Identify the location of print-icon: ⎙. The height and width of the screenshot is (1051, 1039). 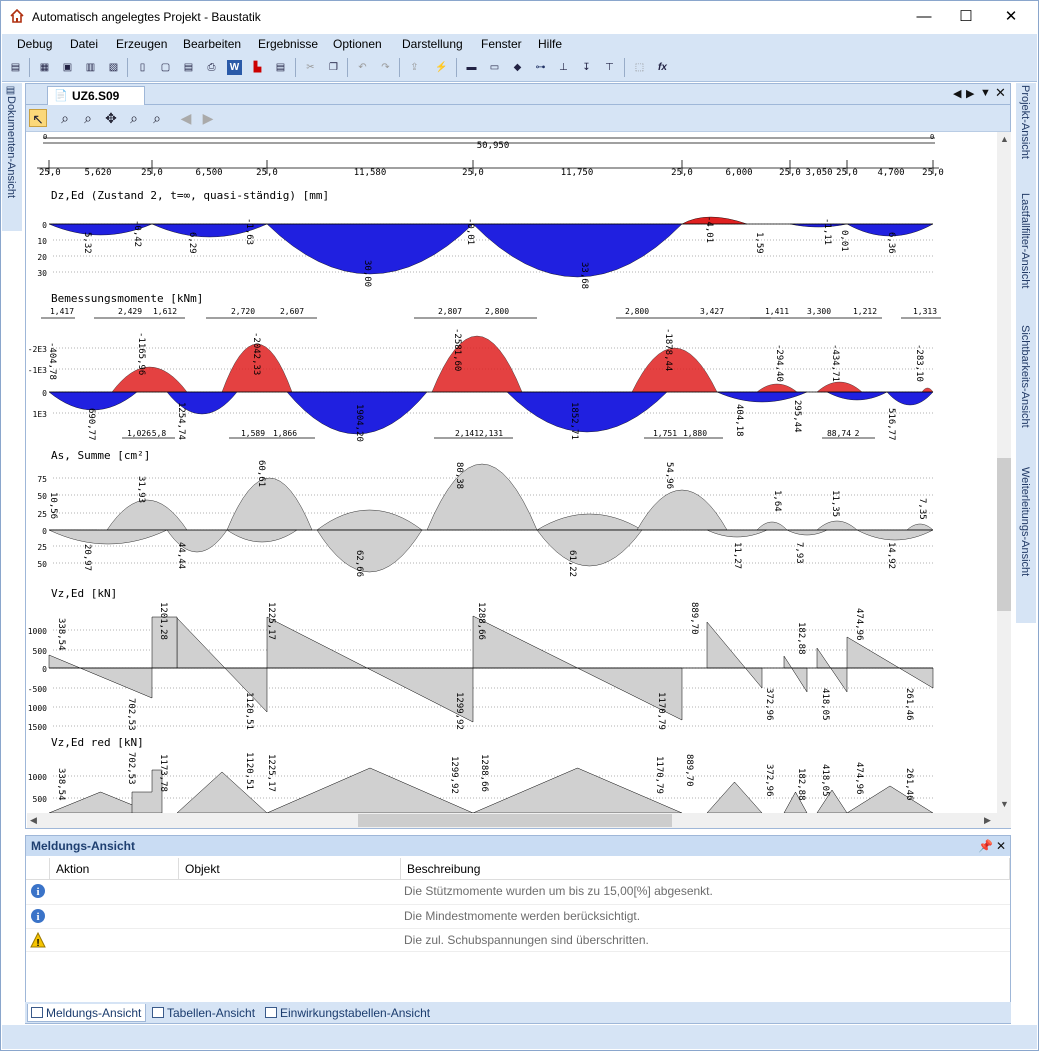
(211, 67).